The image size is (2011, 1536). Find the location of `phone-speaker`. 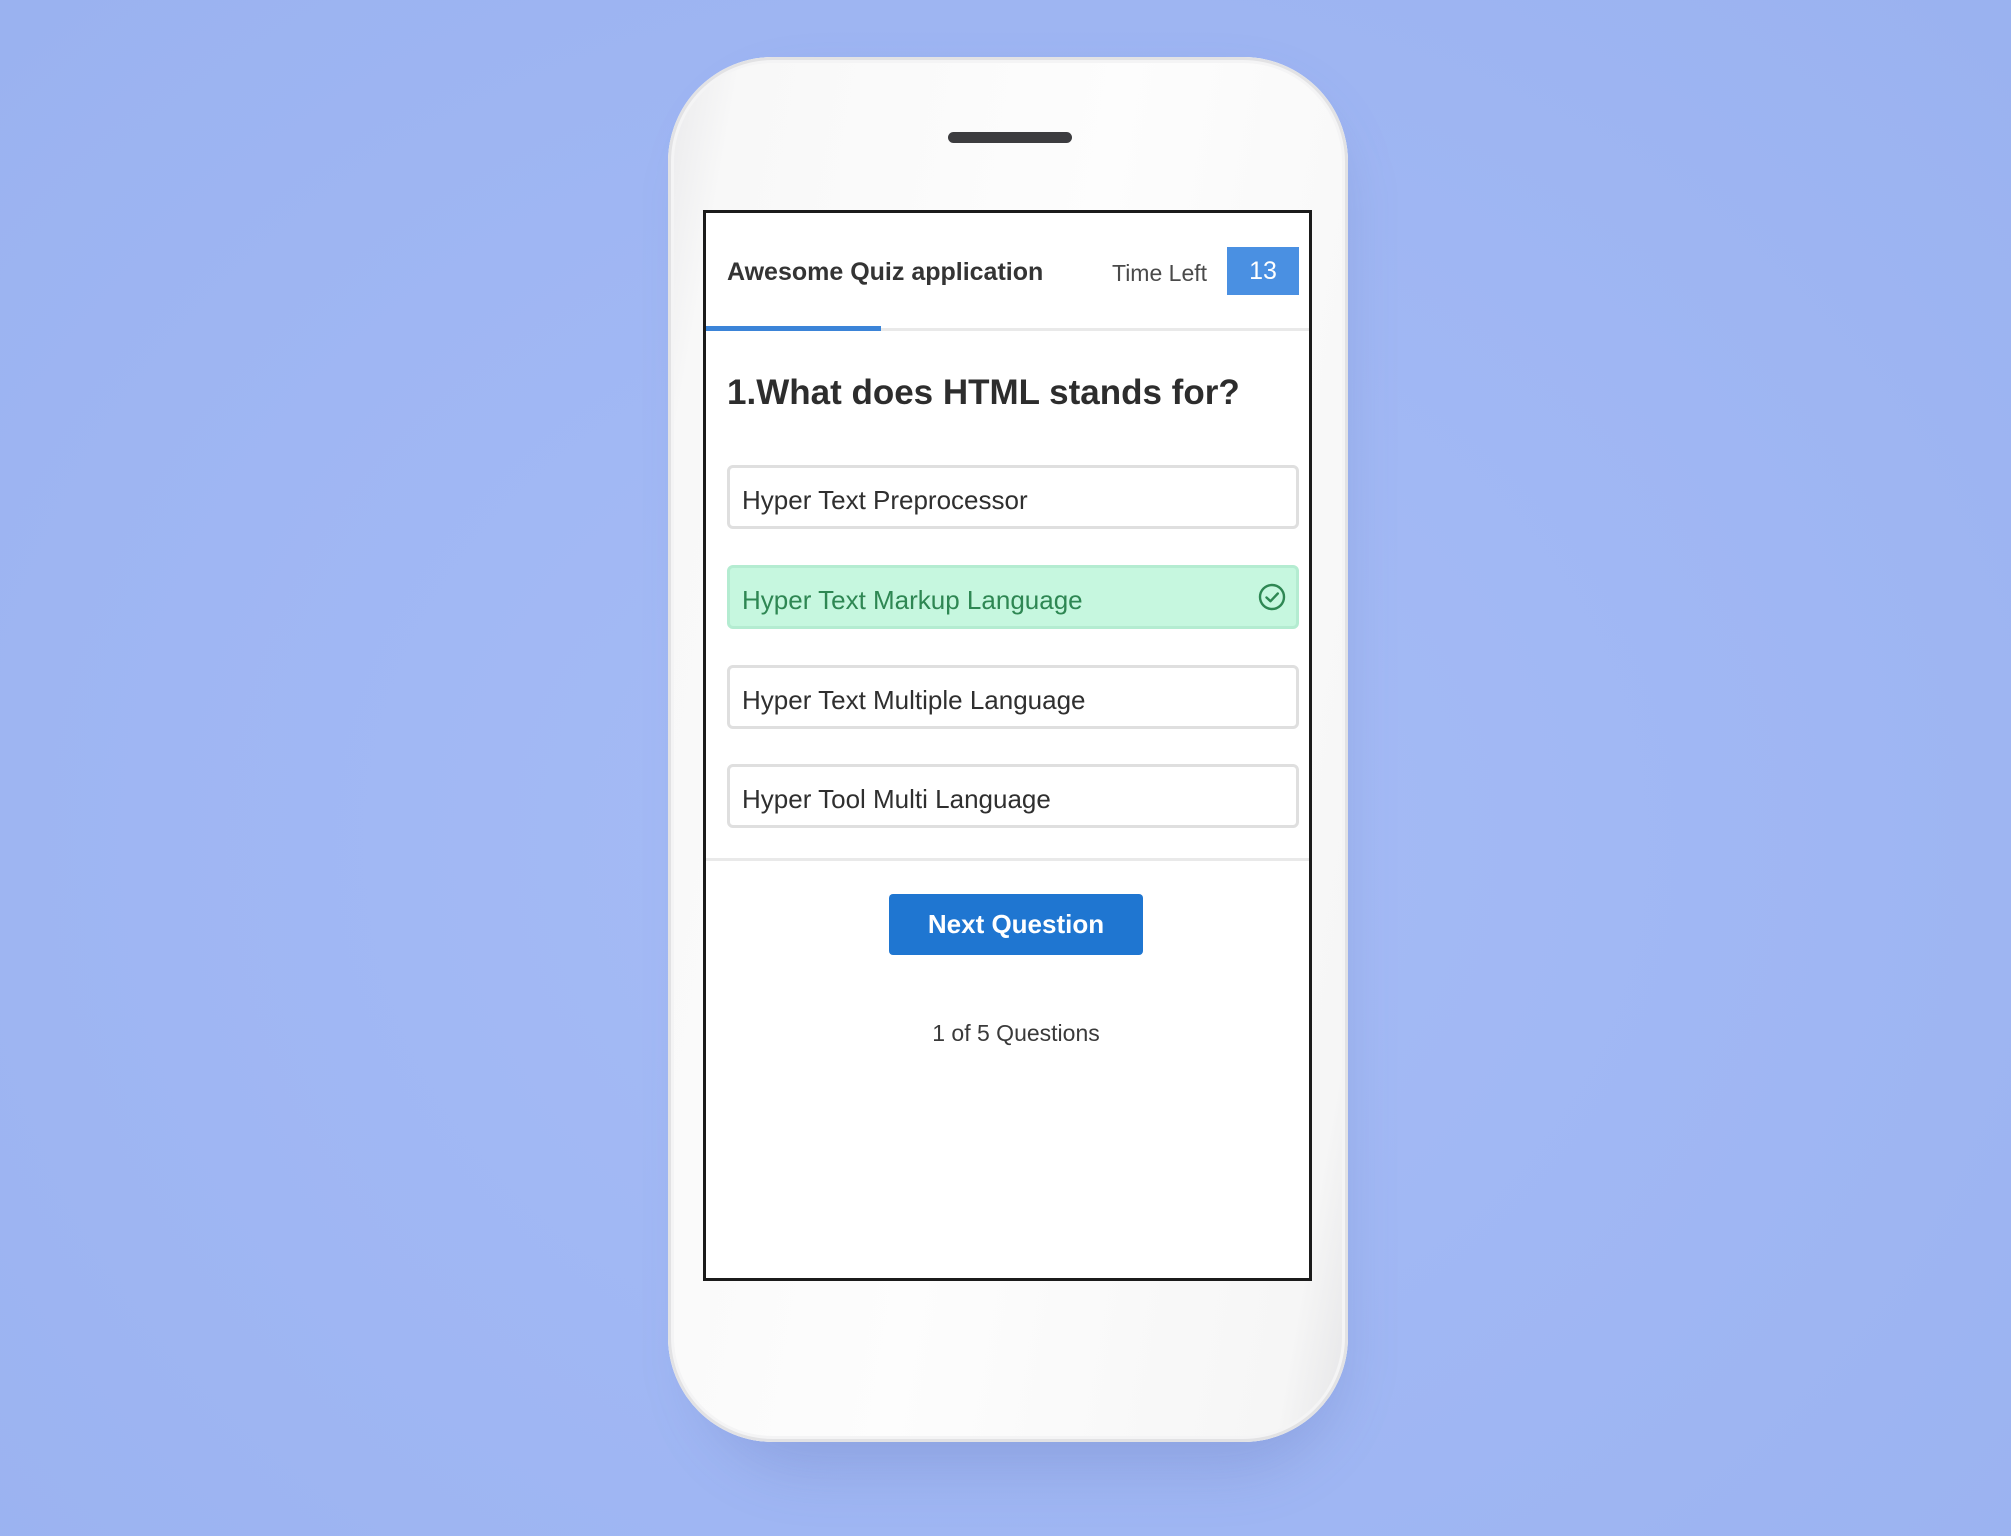

phone-speaker is located at coordinates (1010, 137).